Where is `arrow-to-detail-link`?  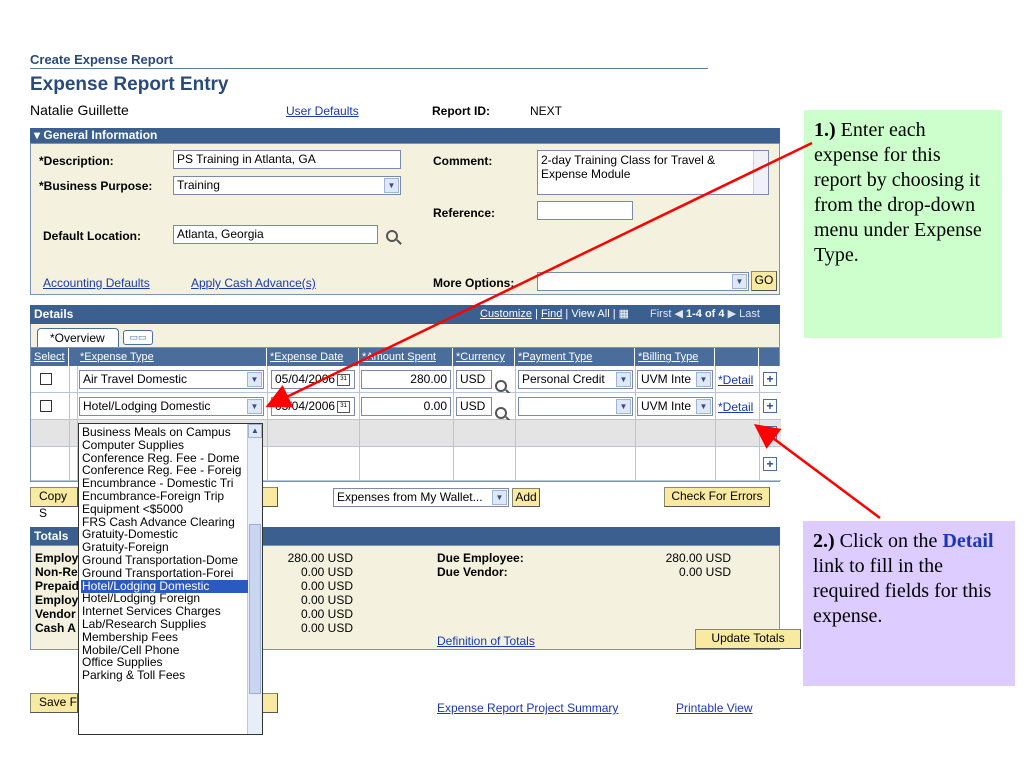 arrow-to-detail-link is located at coordinates (817, 472).